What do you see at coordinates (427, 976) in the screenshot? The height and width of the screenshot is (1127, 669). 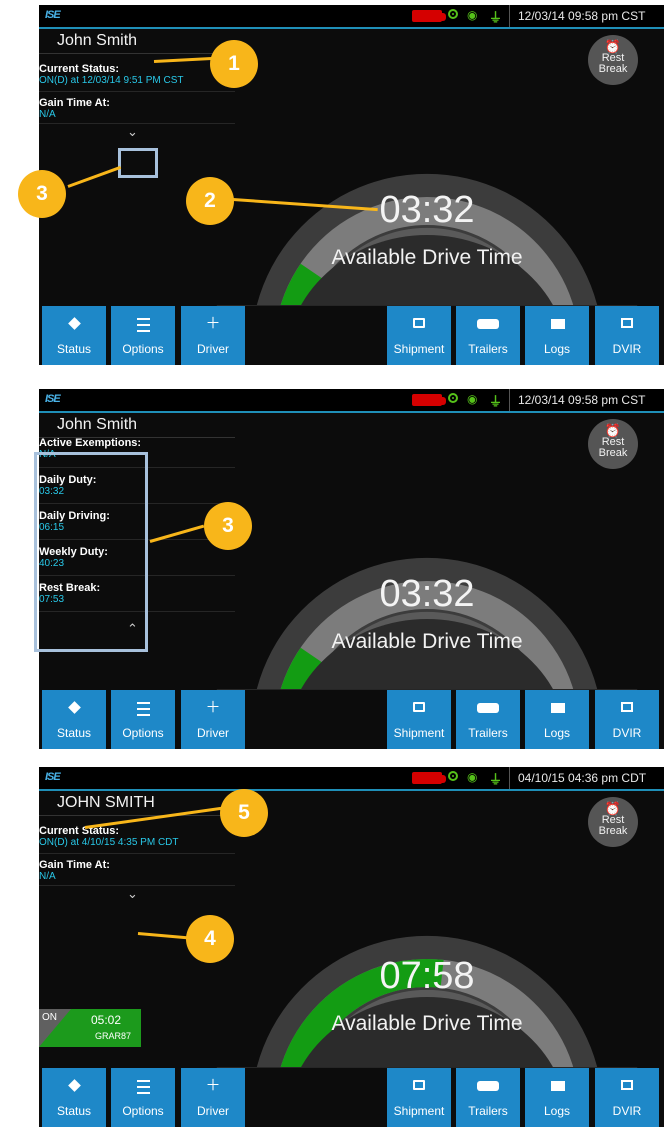 I see `available-drive-time: 07:58` at bounding box center [427, 976].